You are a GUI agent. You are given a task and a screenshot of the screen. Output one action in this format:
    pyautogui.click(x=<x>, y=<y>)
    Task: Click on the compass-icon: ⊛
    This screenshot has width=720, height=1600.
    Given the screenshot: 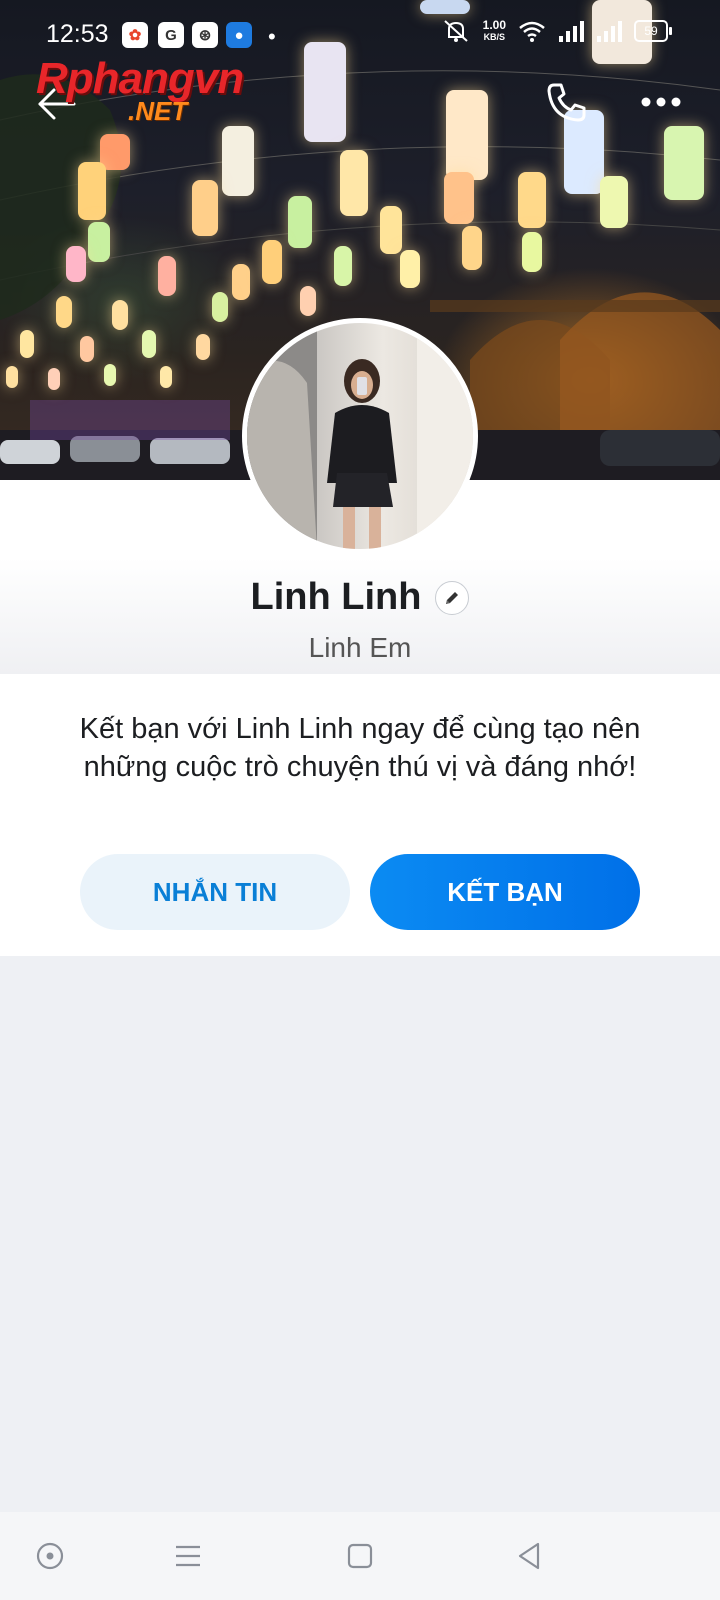 What is the action you would take?
    pyautogui.click(x=205, y=35)
    